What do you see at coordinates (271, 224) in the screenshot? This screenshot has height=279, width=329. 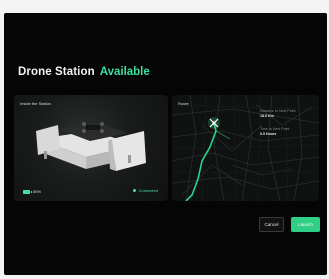 I see `cancel-button: Cancel` at bounding box center [271, 224].